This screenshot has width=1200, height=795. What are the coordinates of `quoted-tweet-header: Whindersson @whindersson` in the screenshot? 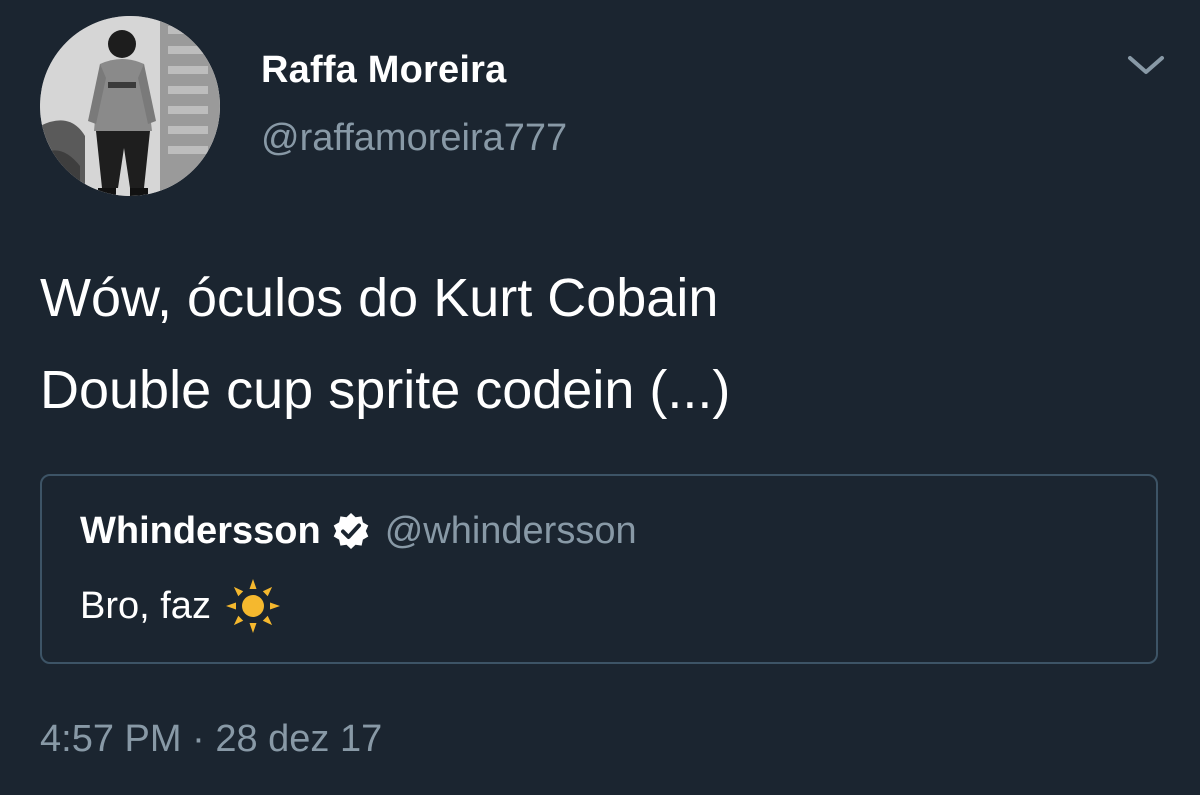 It's located at (358, 531).